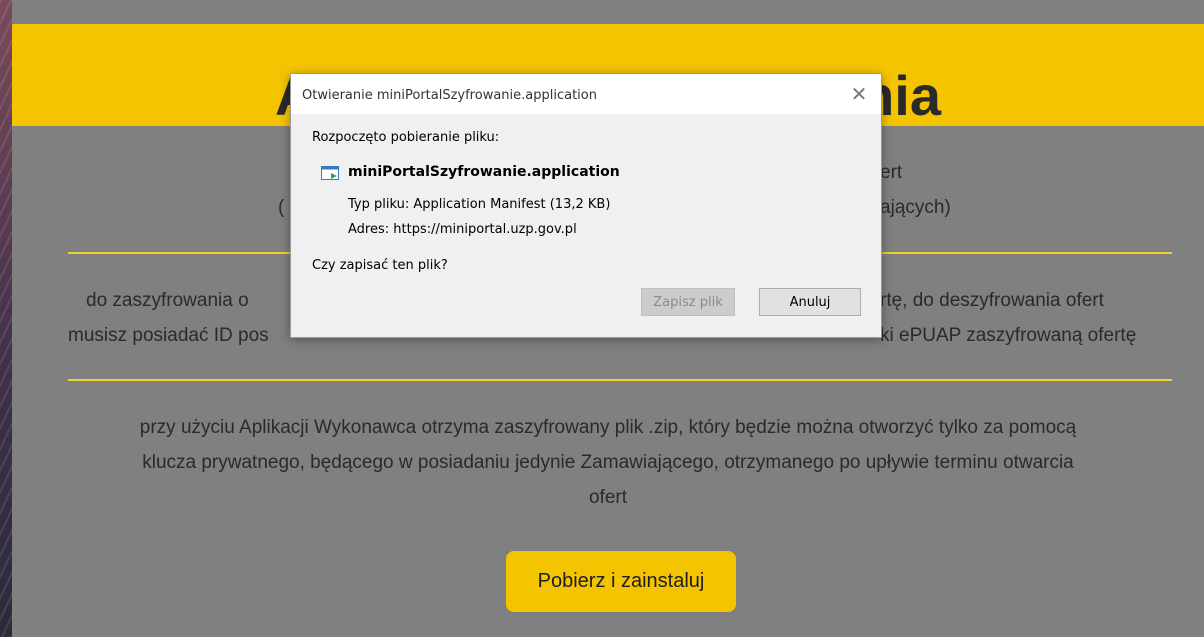  What do you see at coordinates (810, 302) in the screenshot?
I see `cancel-button: Anuluj` at bounding box center [810, 302].